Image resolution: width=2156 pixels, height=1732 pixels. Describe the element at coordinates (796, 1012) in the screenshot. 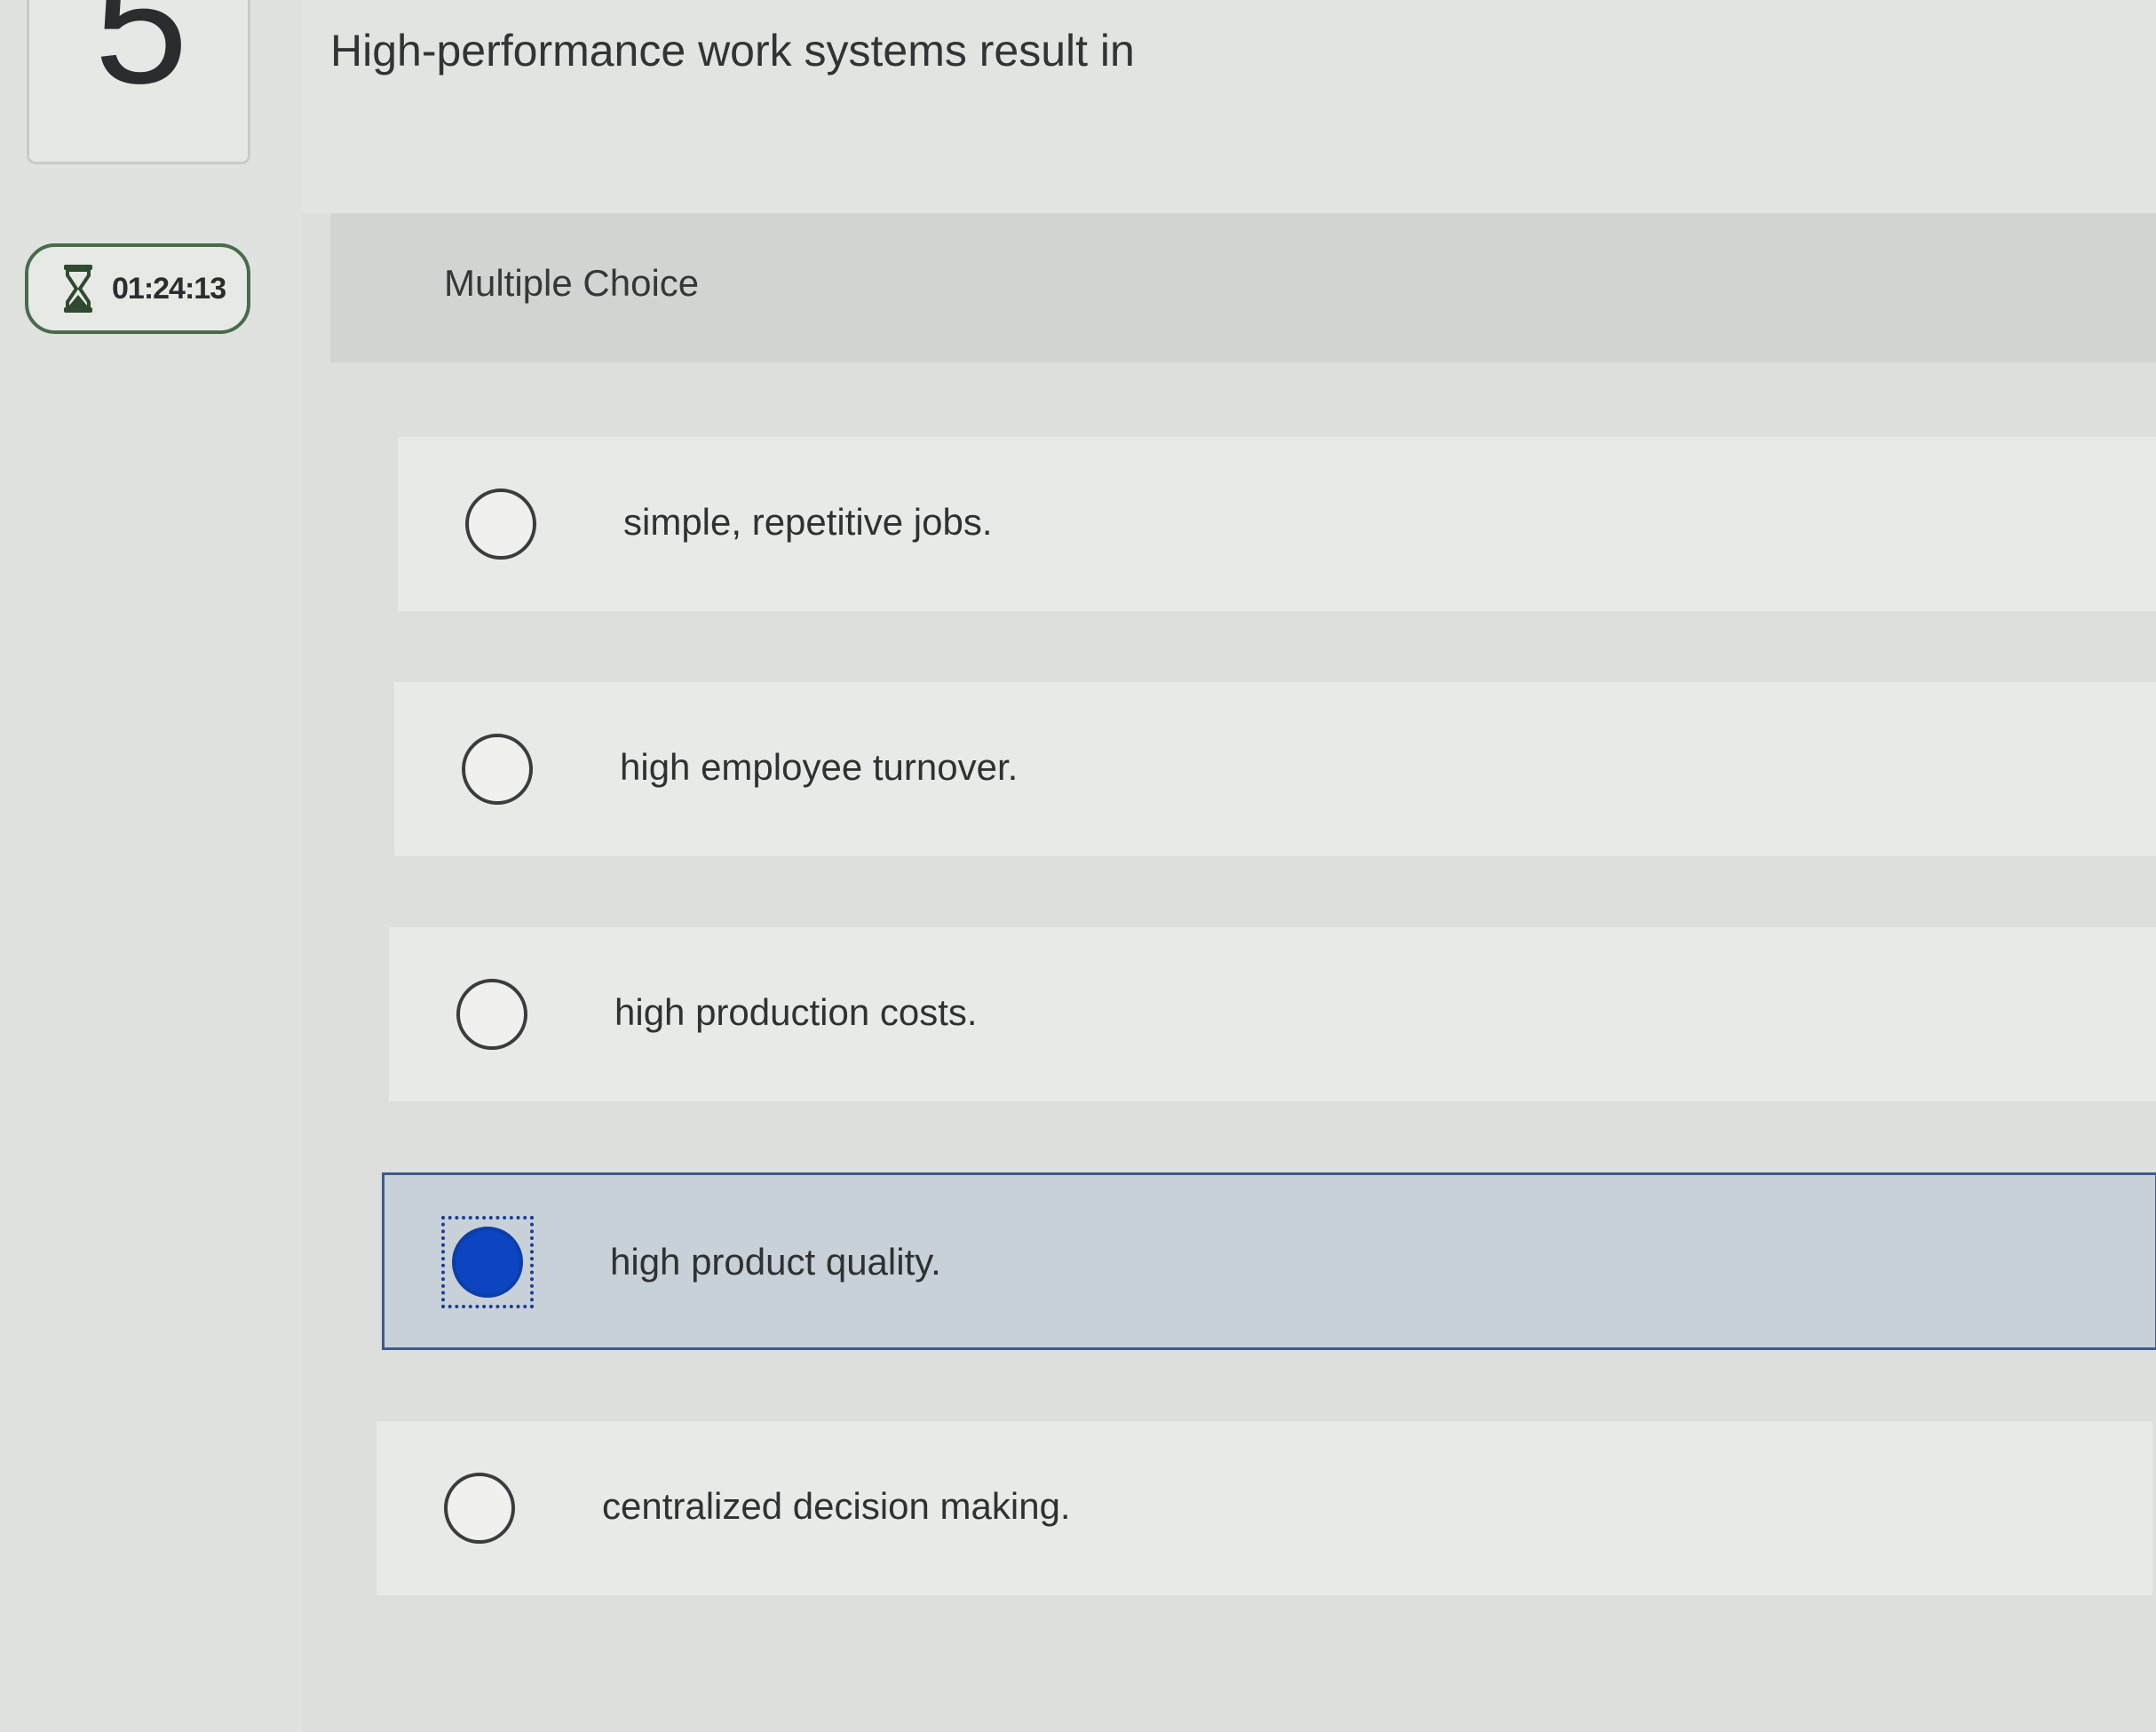

I see `choice-label-3: high production costs.` at that location.